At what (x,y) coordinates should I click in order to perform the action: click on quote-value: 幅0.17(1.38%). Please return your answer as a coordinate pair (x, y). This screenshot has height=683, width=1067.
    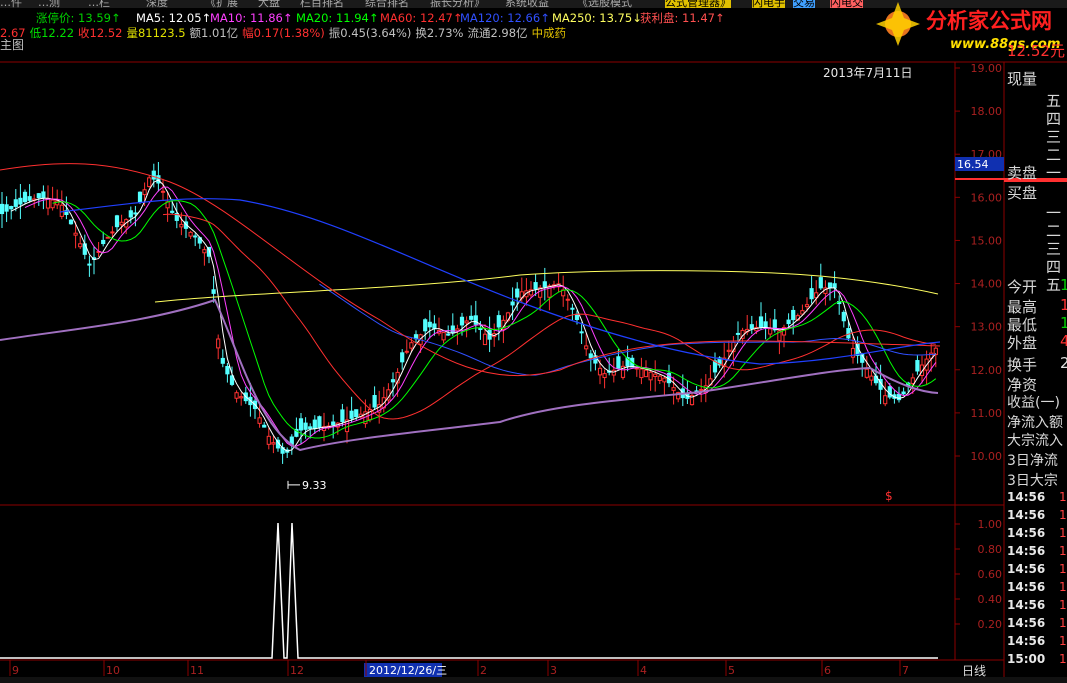
    Looking at the image, I should click on (283, 33).